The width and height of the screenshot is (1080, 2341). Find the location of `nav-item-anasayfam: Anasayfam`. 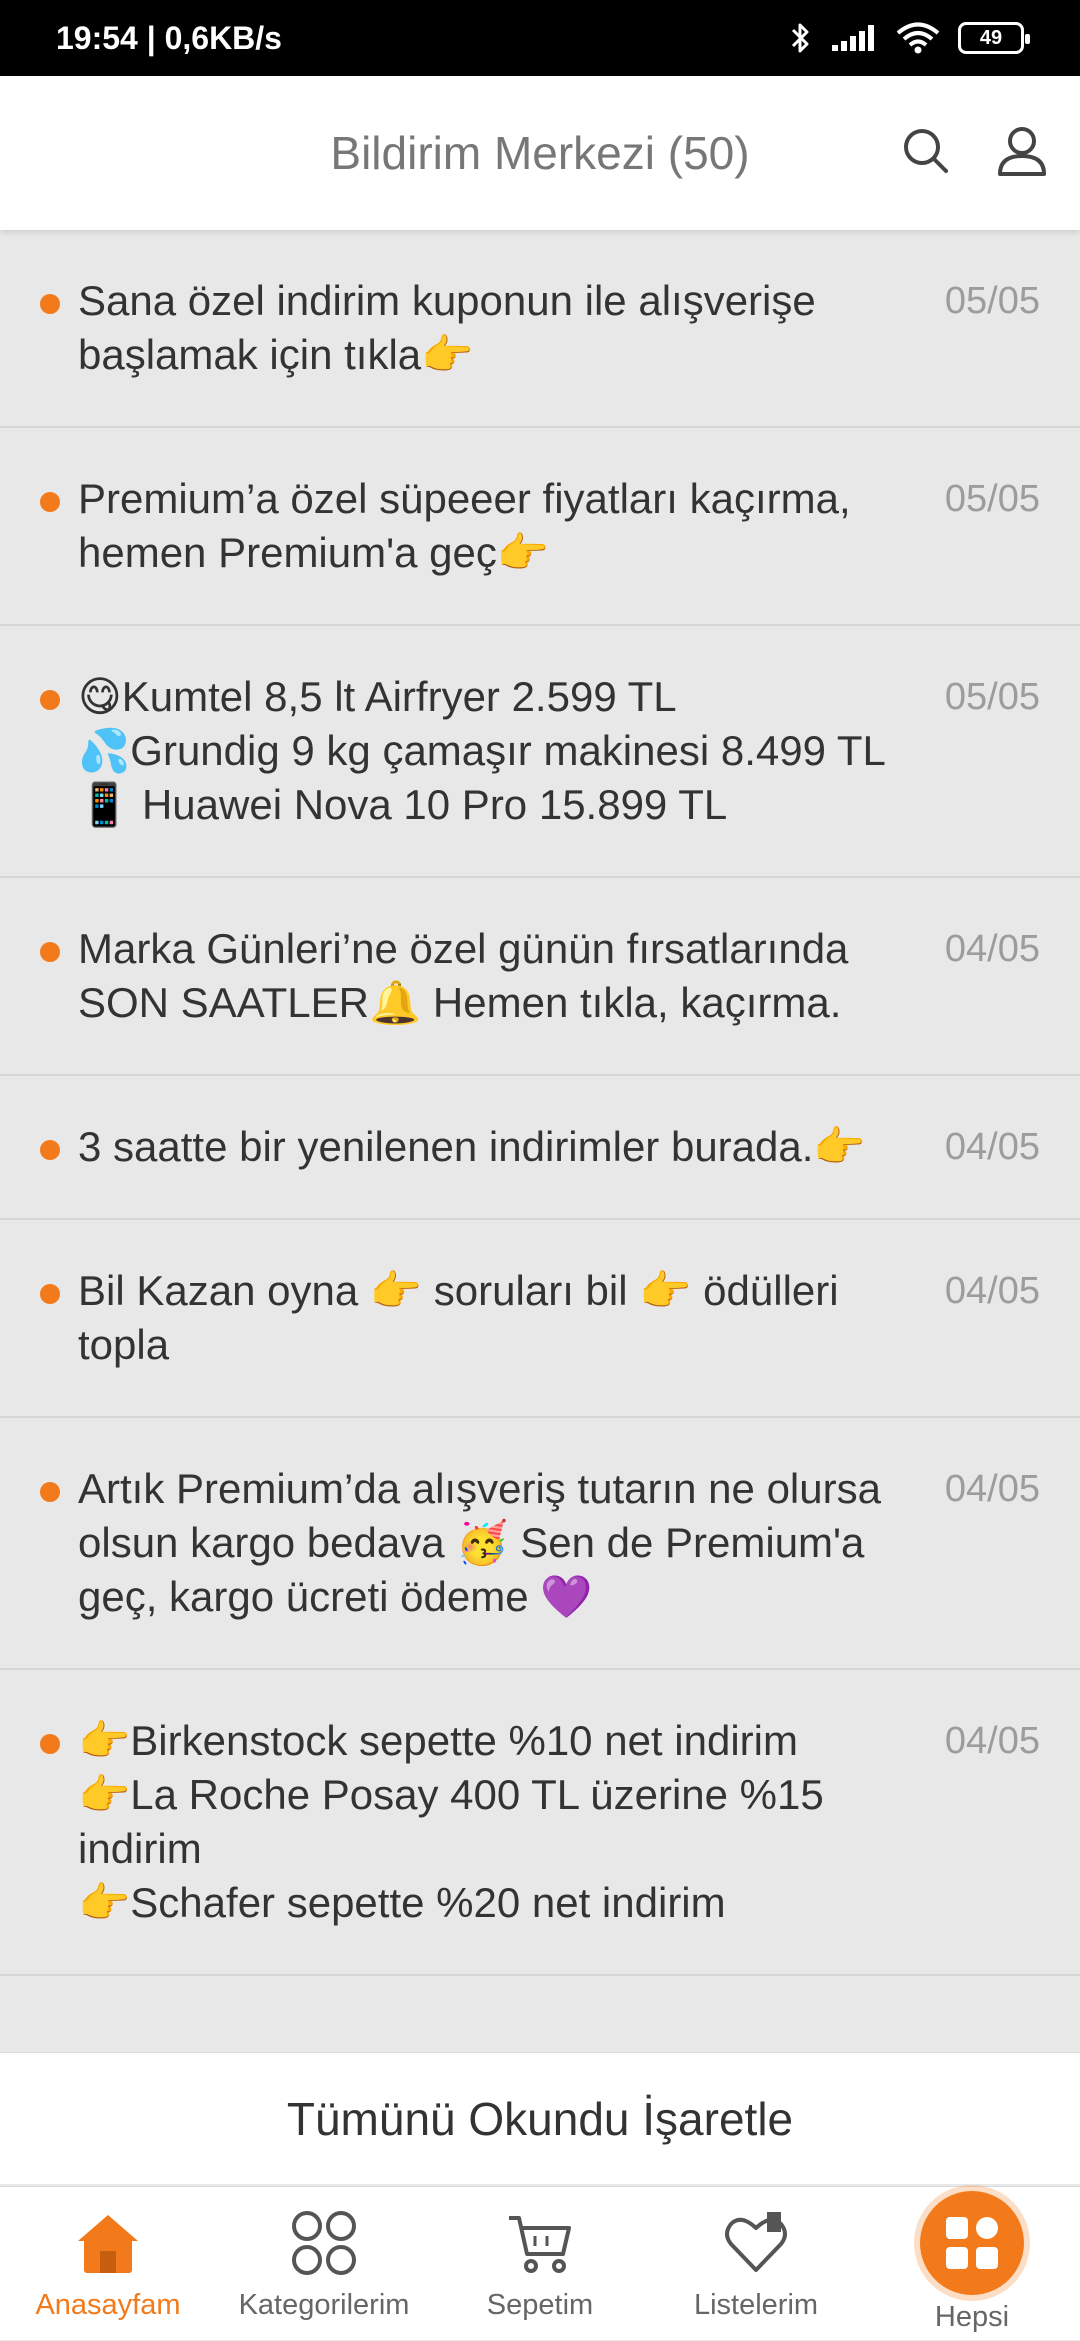

nav-item-anasayfam: Anasayfam is located at coordinates (108, 2264).